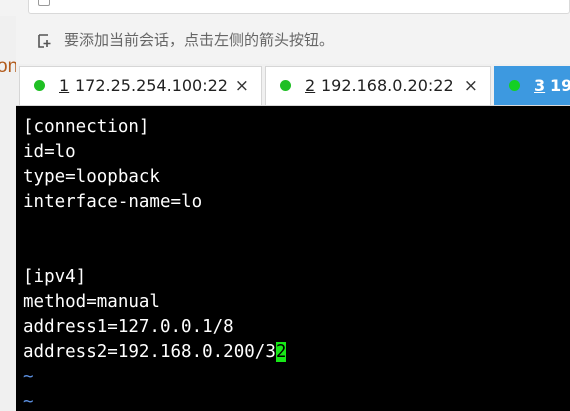  I want to click on terminal-line-text: address2=192.168.0.200/3, so click(149, 352).